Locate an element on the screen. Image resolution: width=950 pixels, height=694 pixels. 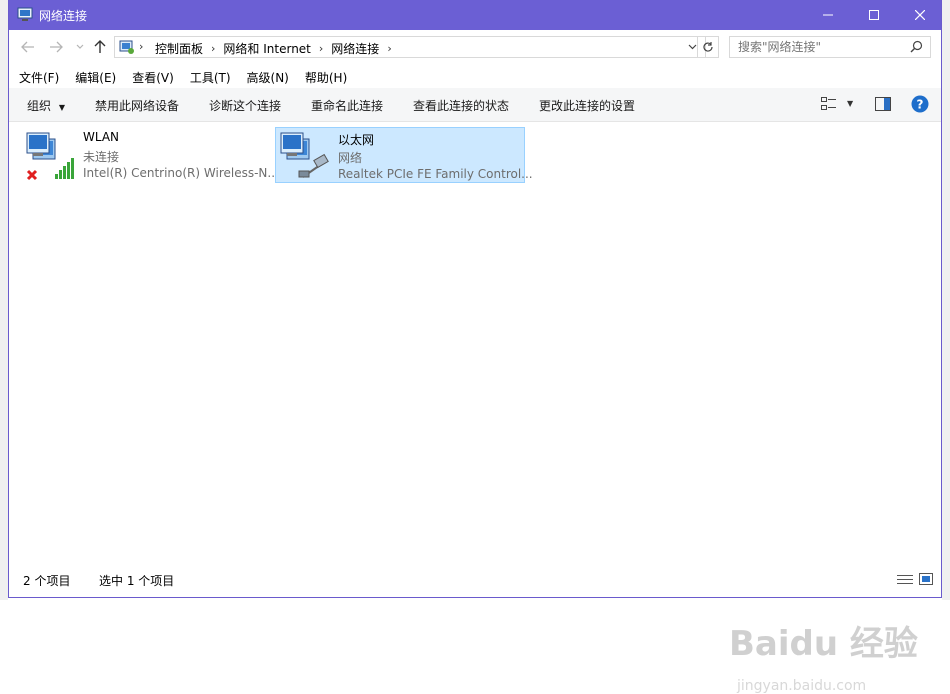
rename-connection-button: 重命名此连接 is located at coordinates (347, 105).